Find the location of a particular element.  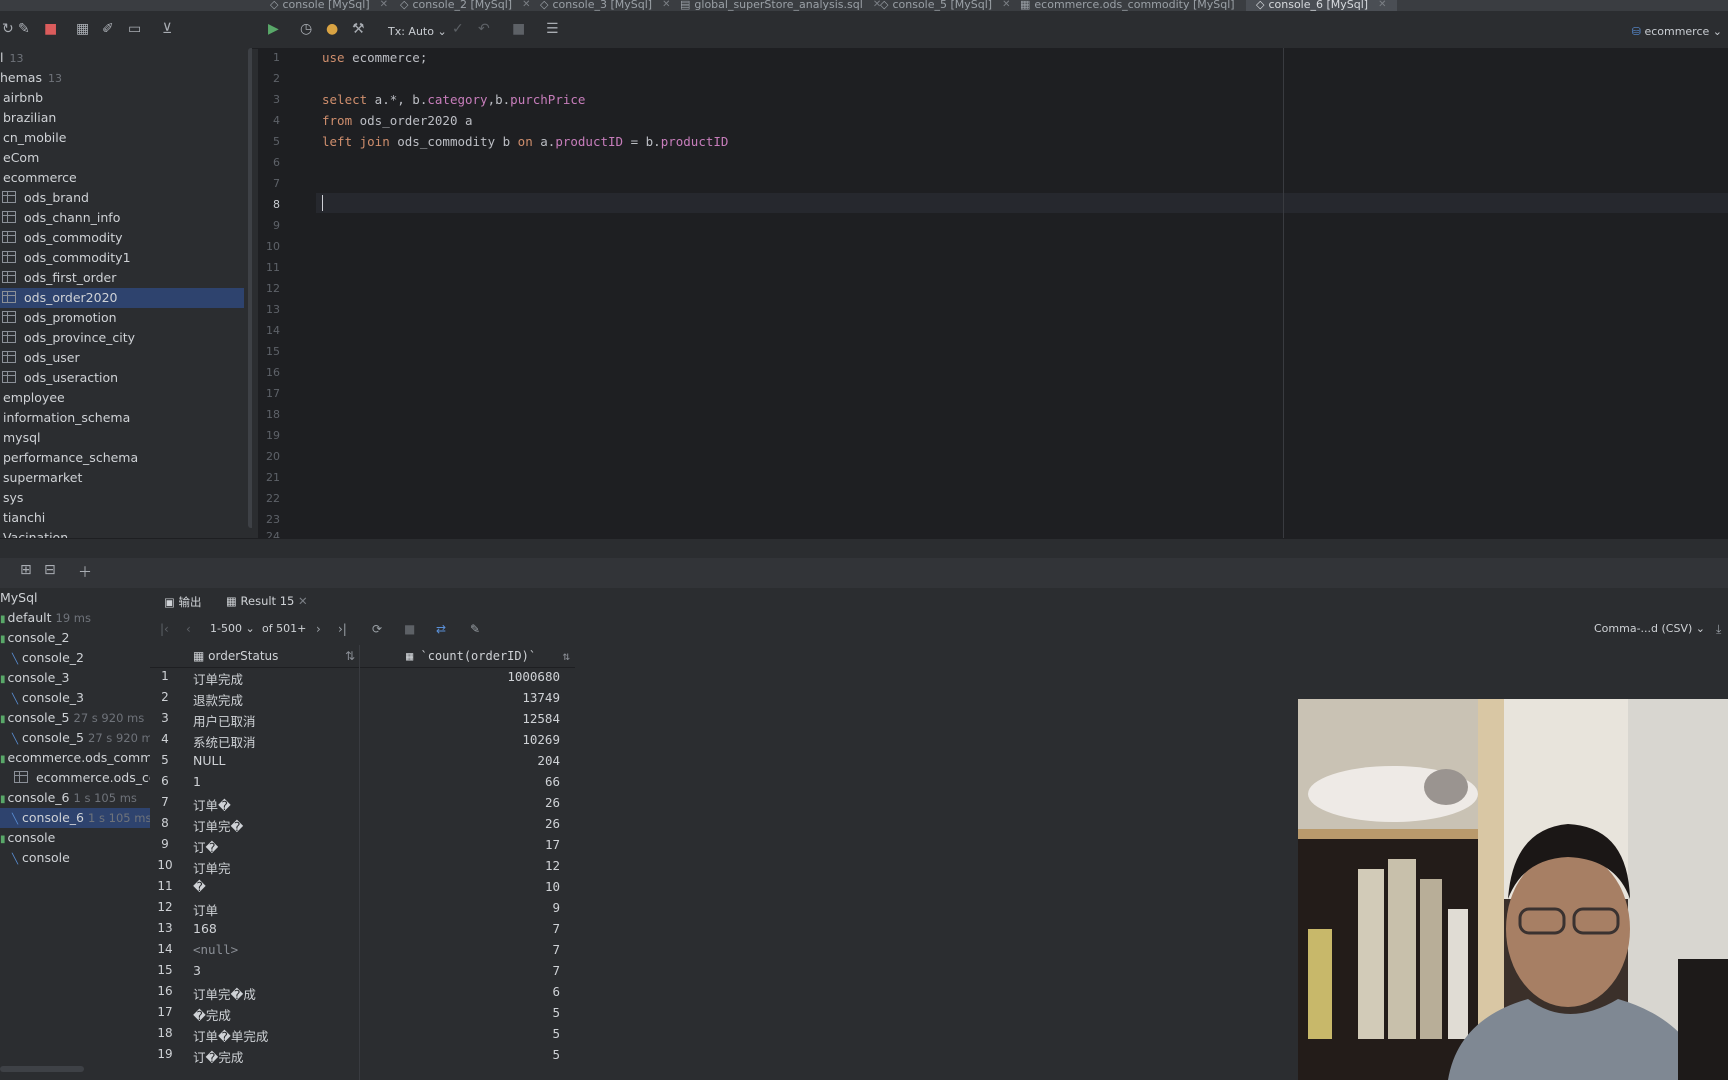

service-item: ▮ console_5 27 s 920 ms is located at coordinates (75, 718).